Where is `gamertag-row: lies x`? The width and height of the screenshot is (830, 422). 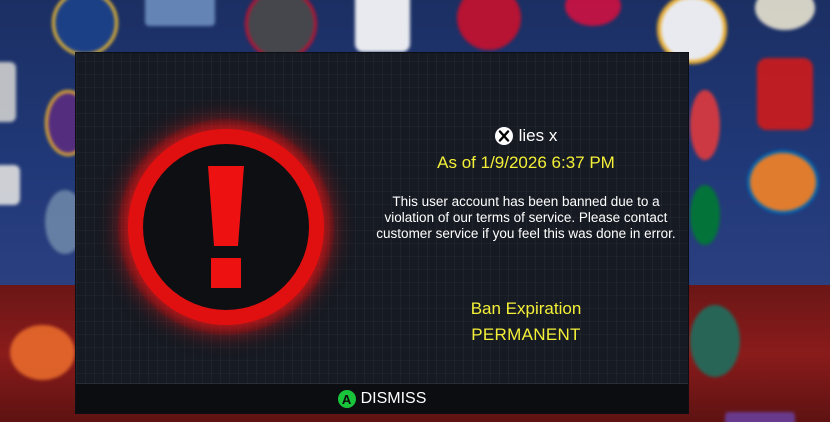
gamertag-row: lies x is located at coordinates (526, 136).